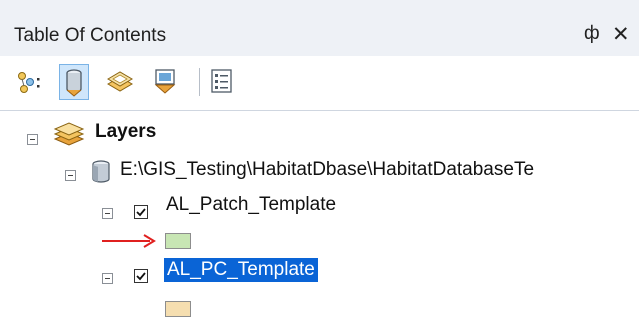  What do you see at coordinates (90, 35) in the screenshot?
I see `panel-title: Table Of Contents` at bounding box center [90, 35].